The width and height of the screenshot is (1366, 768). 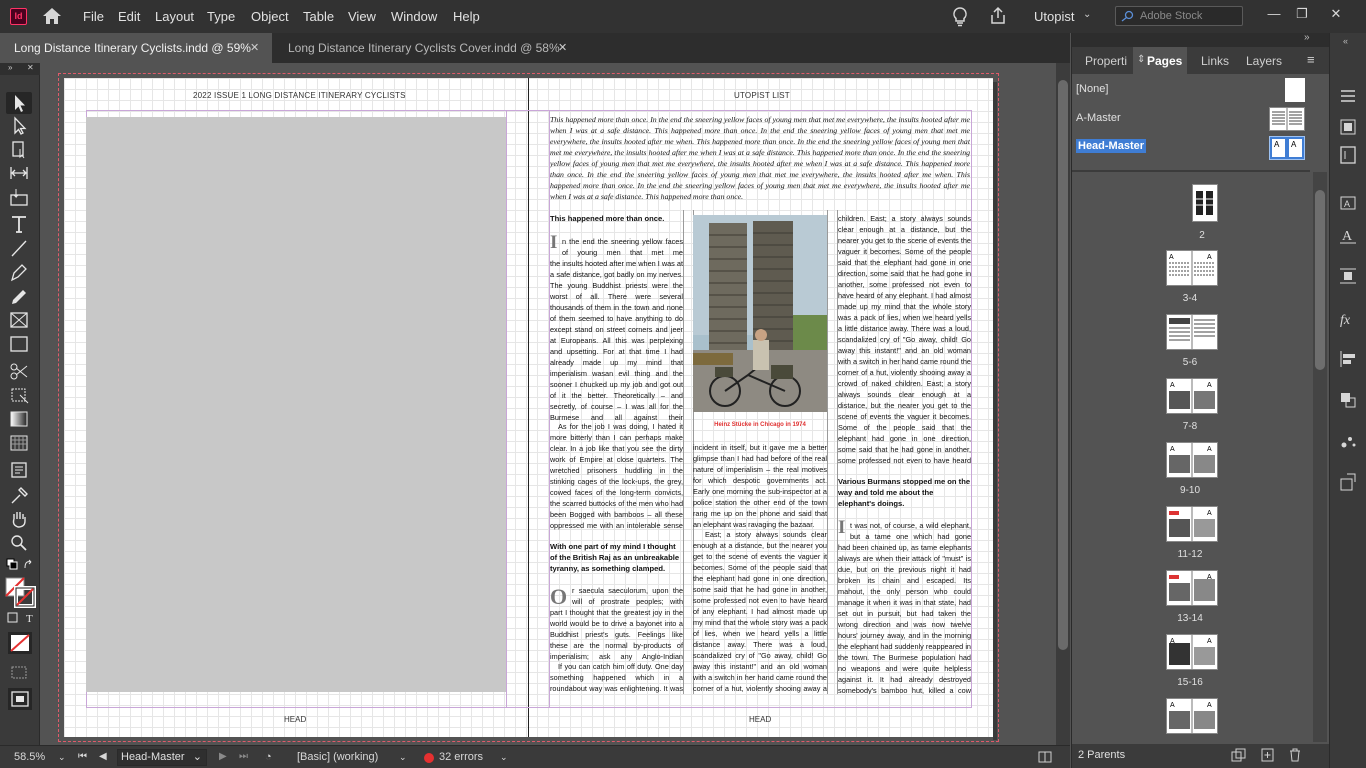 What do you see at coordinates (268, 757) in the screenshot?
I see `open-page-icon: ◔` at bounding box center [268, 757].